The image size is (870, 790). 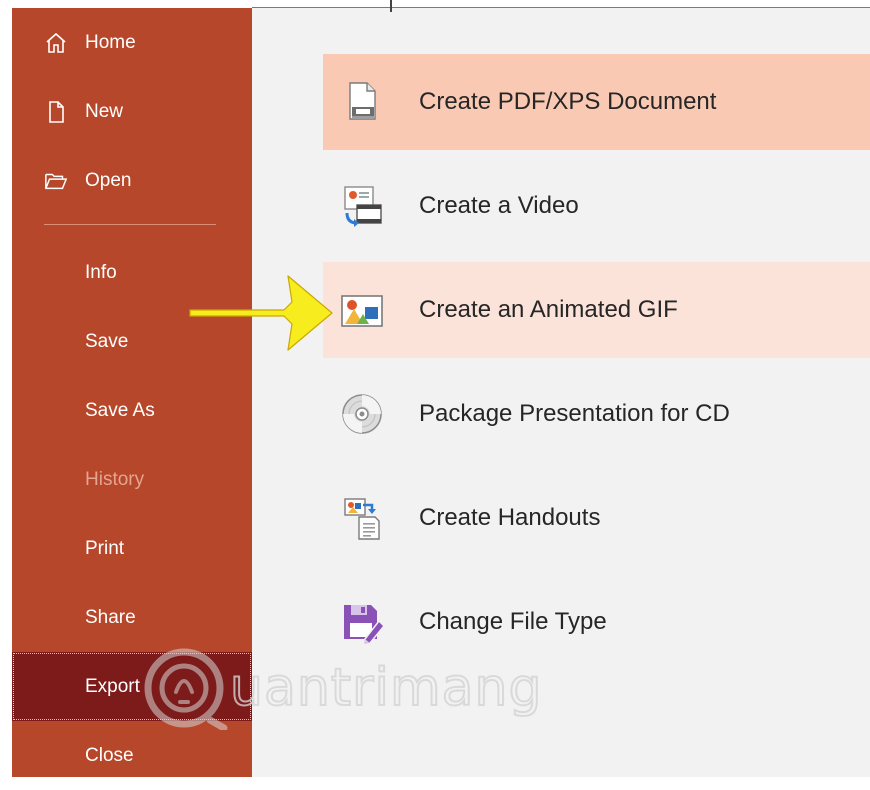 What do you see at coordinates (391, 6) in the screenshot?
I see `panel-top-tick` at bounding box center [391, 6].